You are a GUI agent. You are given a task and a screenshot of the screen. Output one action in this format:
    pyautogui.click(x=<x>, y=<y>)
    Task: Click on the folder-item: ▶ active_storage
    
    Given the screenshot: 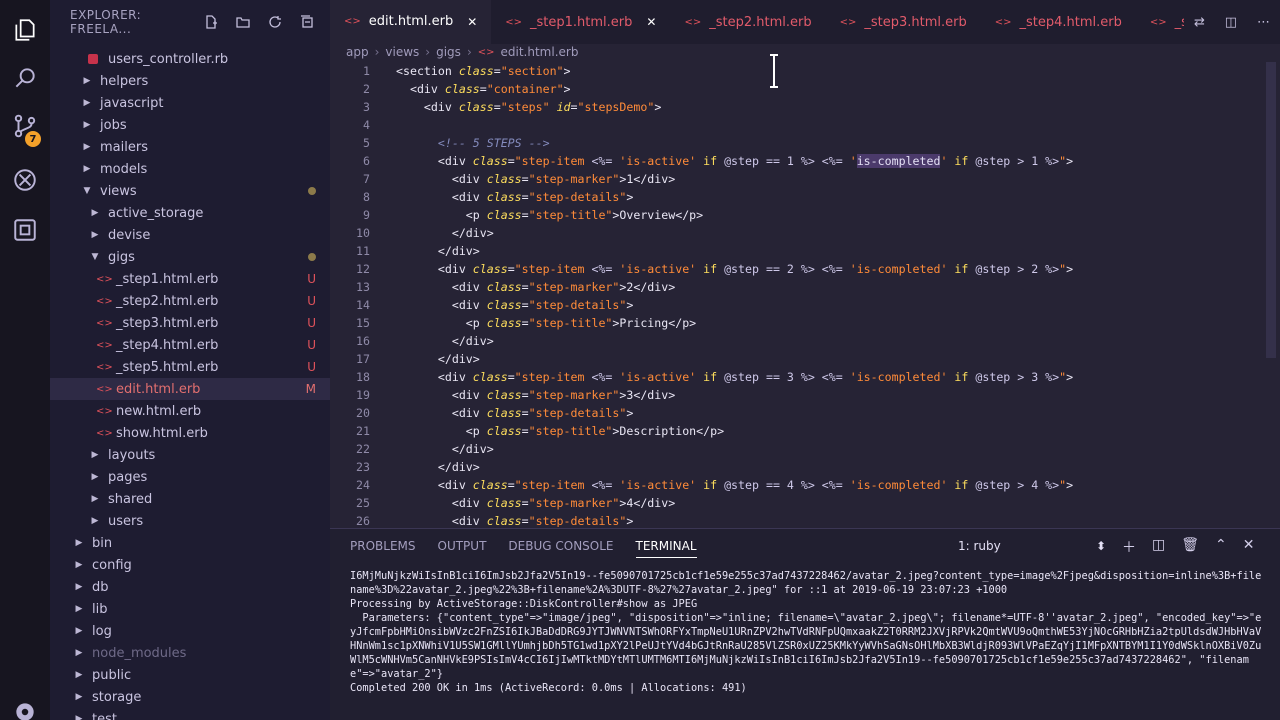 What is the action you would take?
    pyautogui.click(x=190, y=213)
    